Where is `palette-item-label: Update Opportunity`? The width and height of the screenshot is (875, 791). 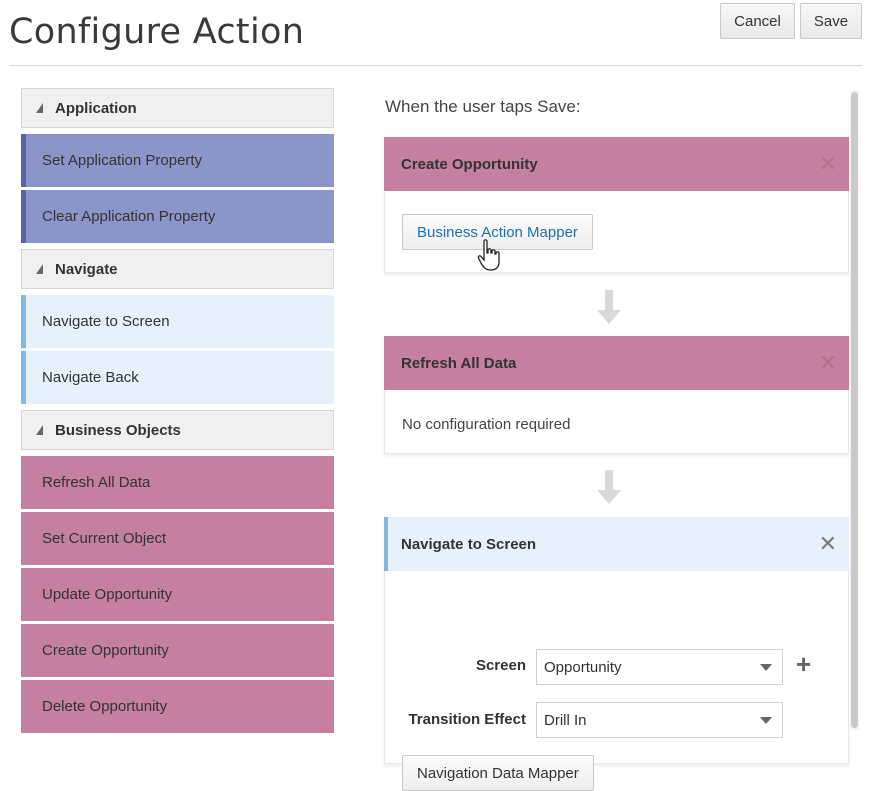 palette-item-label: Update Opportunity is located at coordinates (107, 594).